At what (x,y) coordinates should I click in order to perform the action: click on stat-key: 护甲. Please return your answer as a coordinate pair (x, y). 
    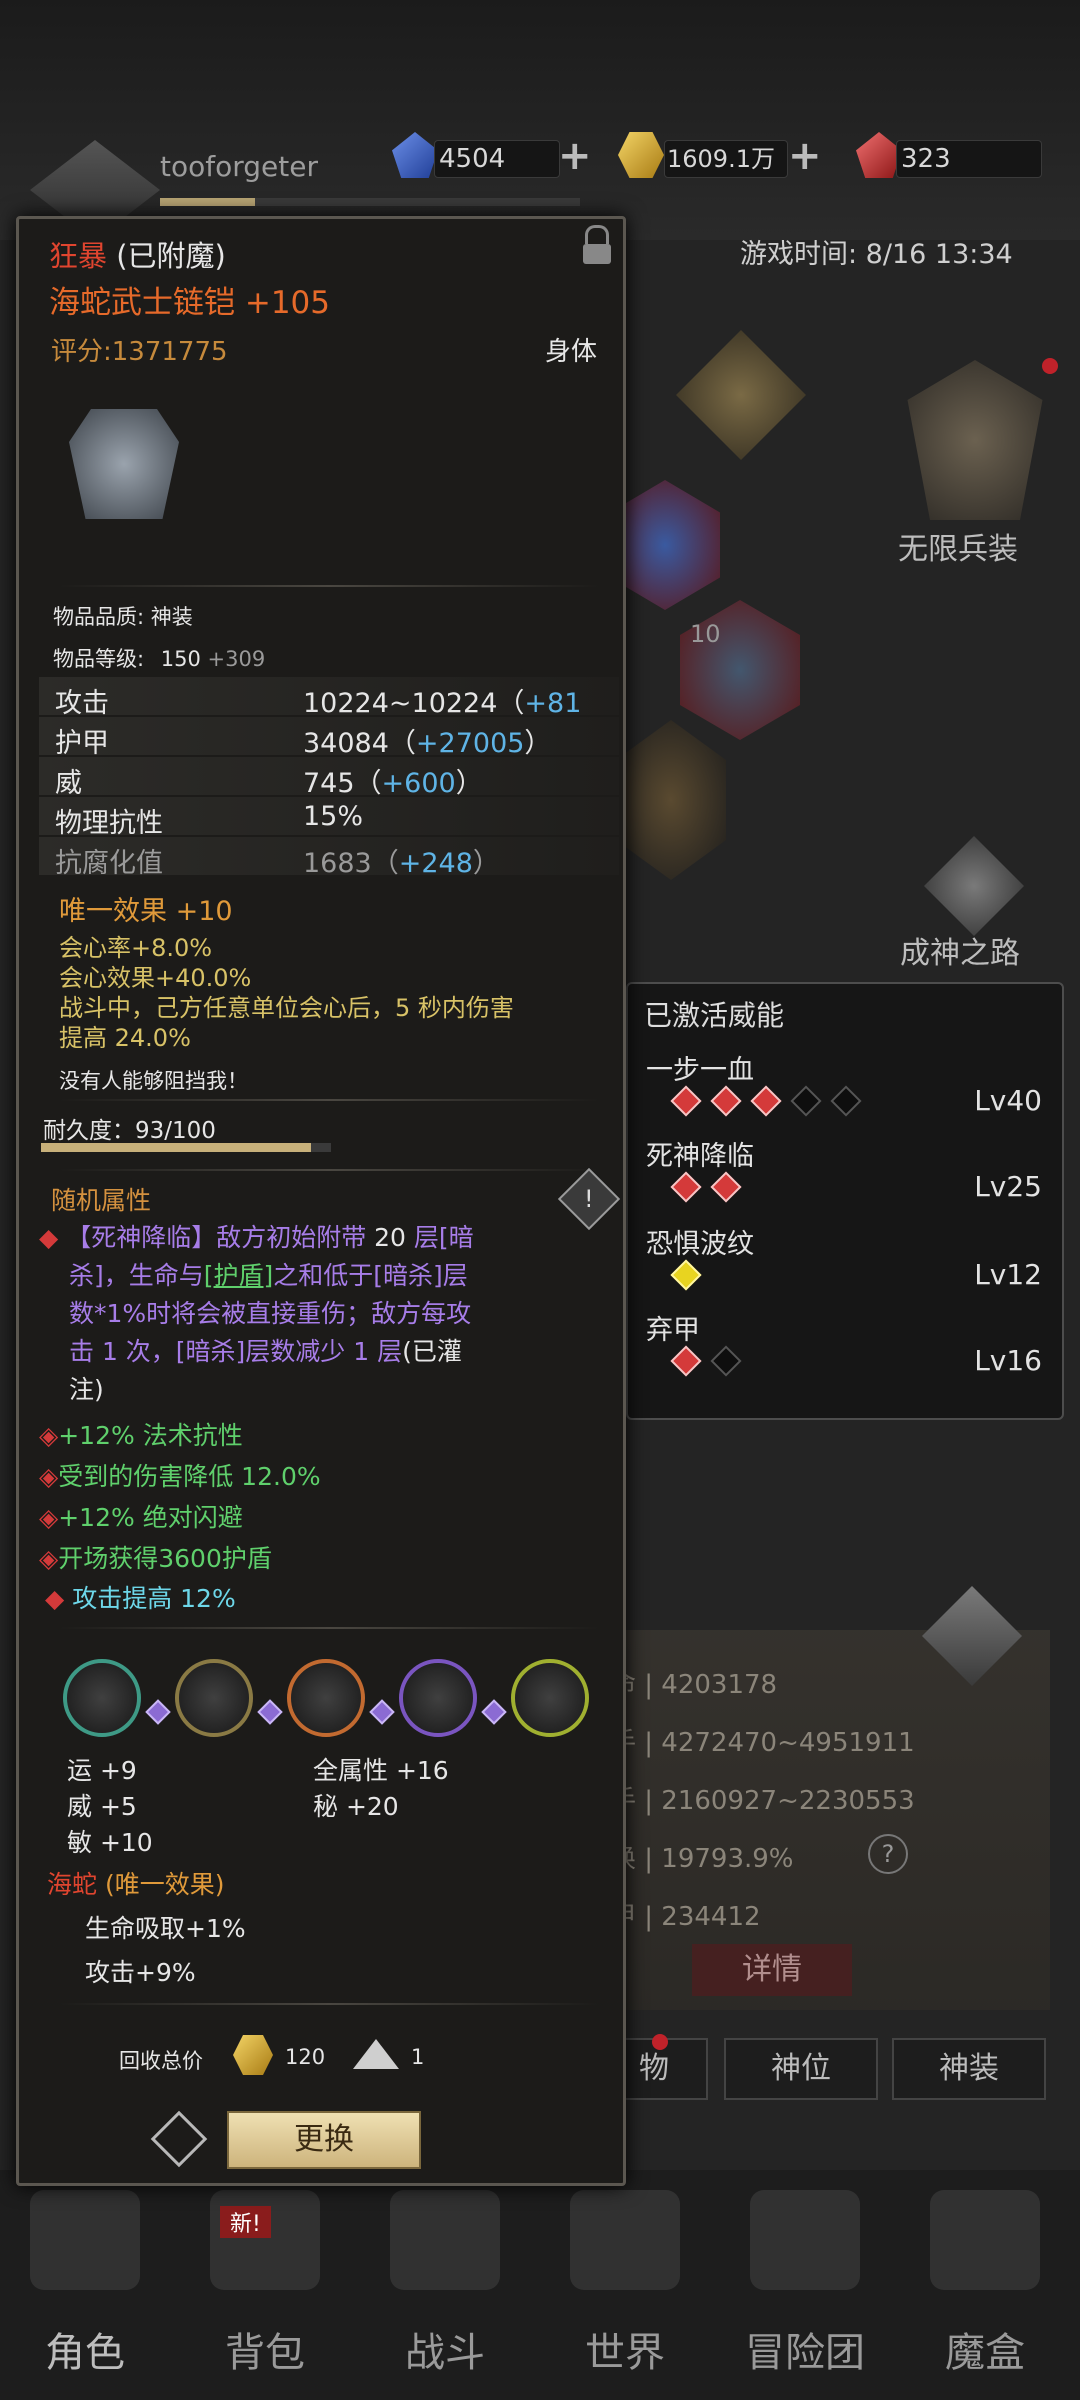
    Looking at the image, I should click on (82, 743).